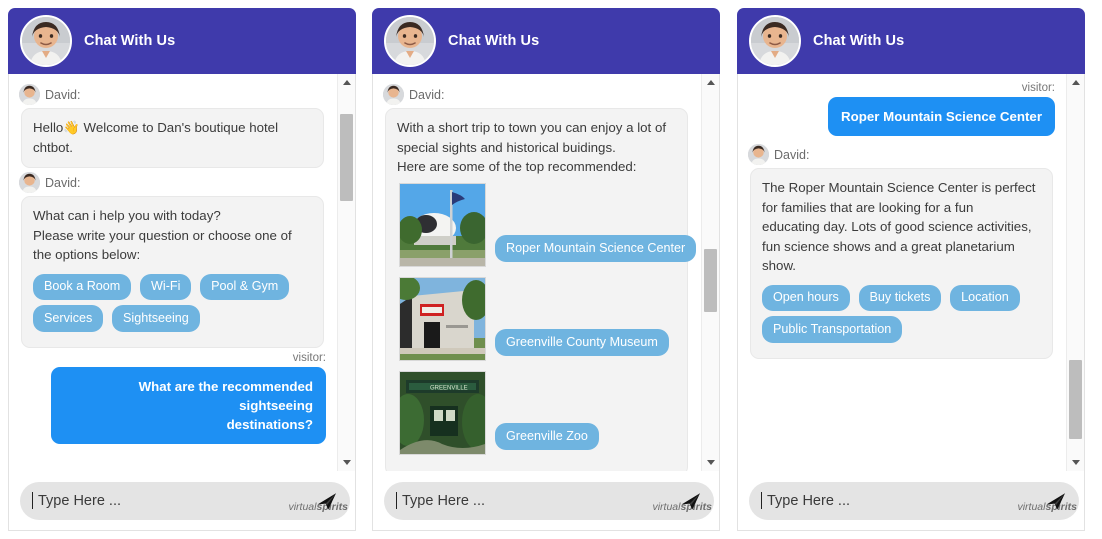 The height and width of the screenshot is (539, 1102). I want to click on message-line: show., so click(779, 266).